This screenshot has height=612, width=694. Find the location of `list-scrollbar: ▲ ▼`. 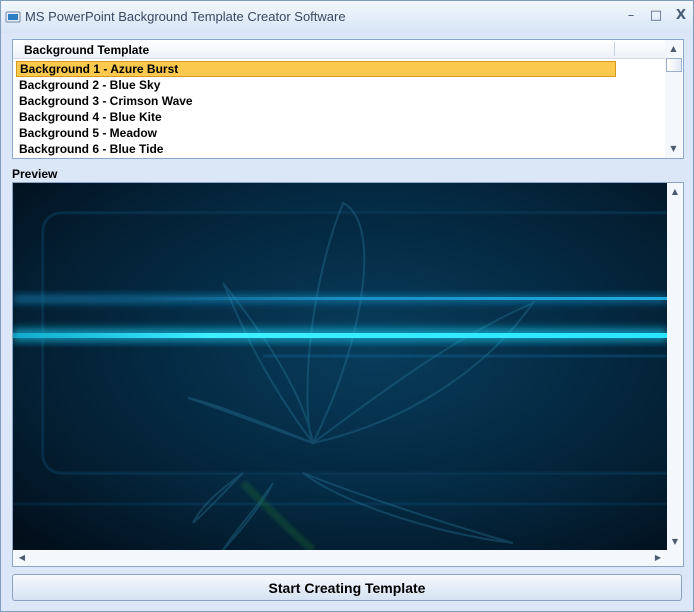

list-scrollbar: ▲ ▼ is located at coordinates (673, 99).